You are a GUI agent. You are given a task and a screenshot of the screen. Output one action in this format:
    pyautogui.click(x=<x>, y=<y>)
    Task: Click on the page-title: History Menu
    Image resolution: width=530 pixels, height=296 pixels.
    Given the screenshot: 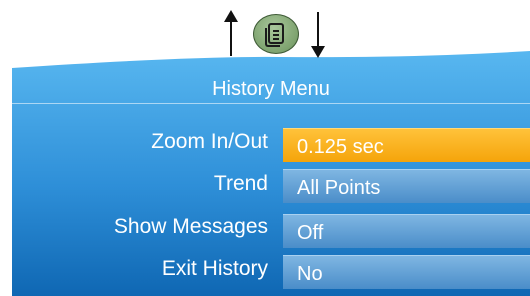 What is the action you would take?
    pyautogui.click(x=271, y=89)
    